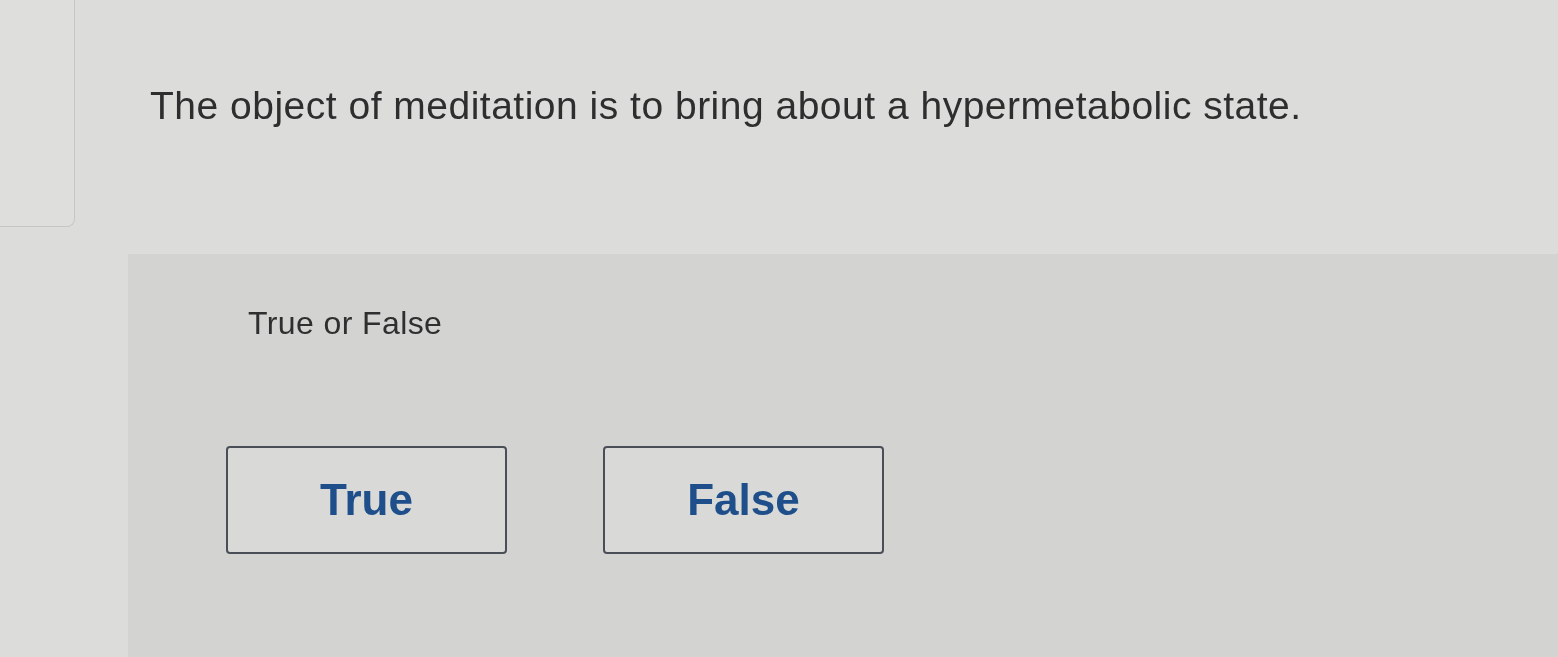  What do you see at coordinates (366, 500) in the screenshot?
I see `answer-button: True` at bounding box center [366, 500].